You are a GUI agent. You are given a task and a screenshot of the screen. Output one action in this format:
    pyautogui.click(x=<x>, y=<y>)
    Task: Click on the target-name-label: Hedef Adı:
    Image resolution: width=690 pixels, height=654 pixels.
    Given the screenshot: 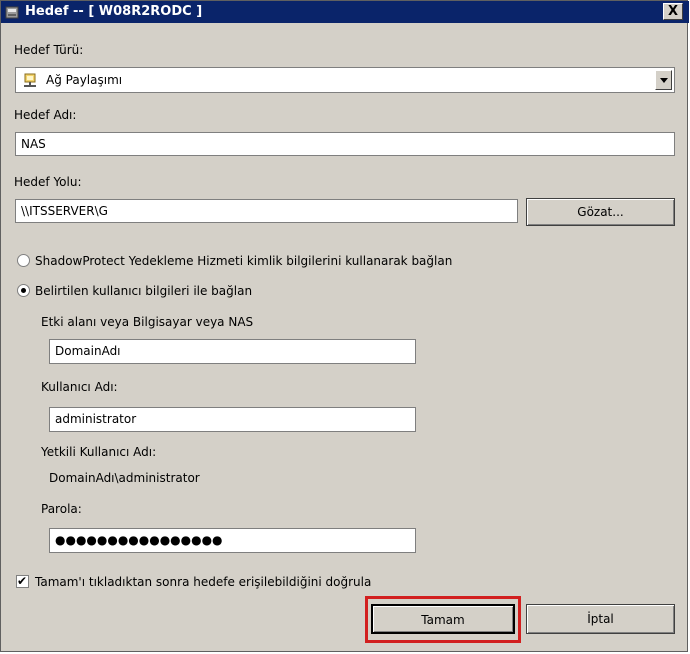 What is the action you would take?
    pyautogui.click(x=45, y=115)
    